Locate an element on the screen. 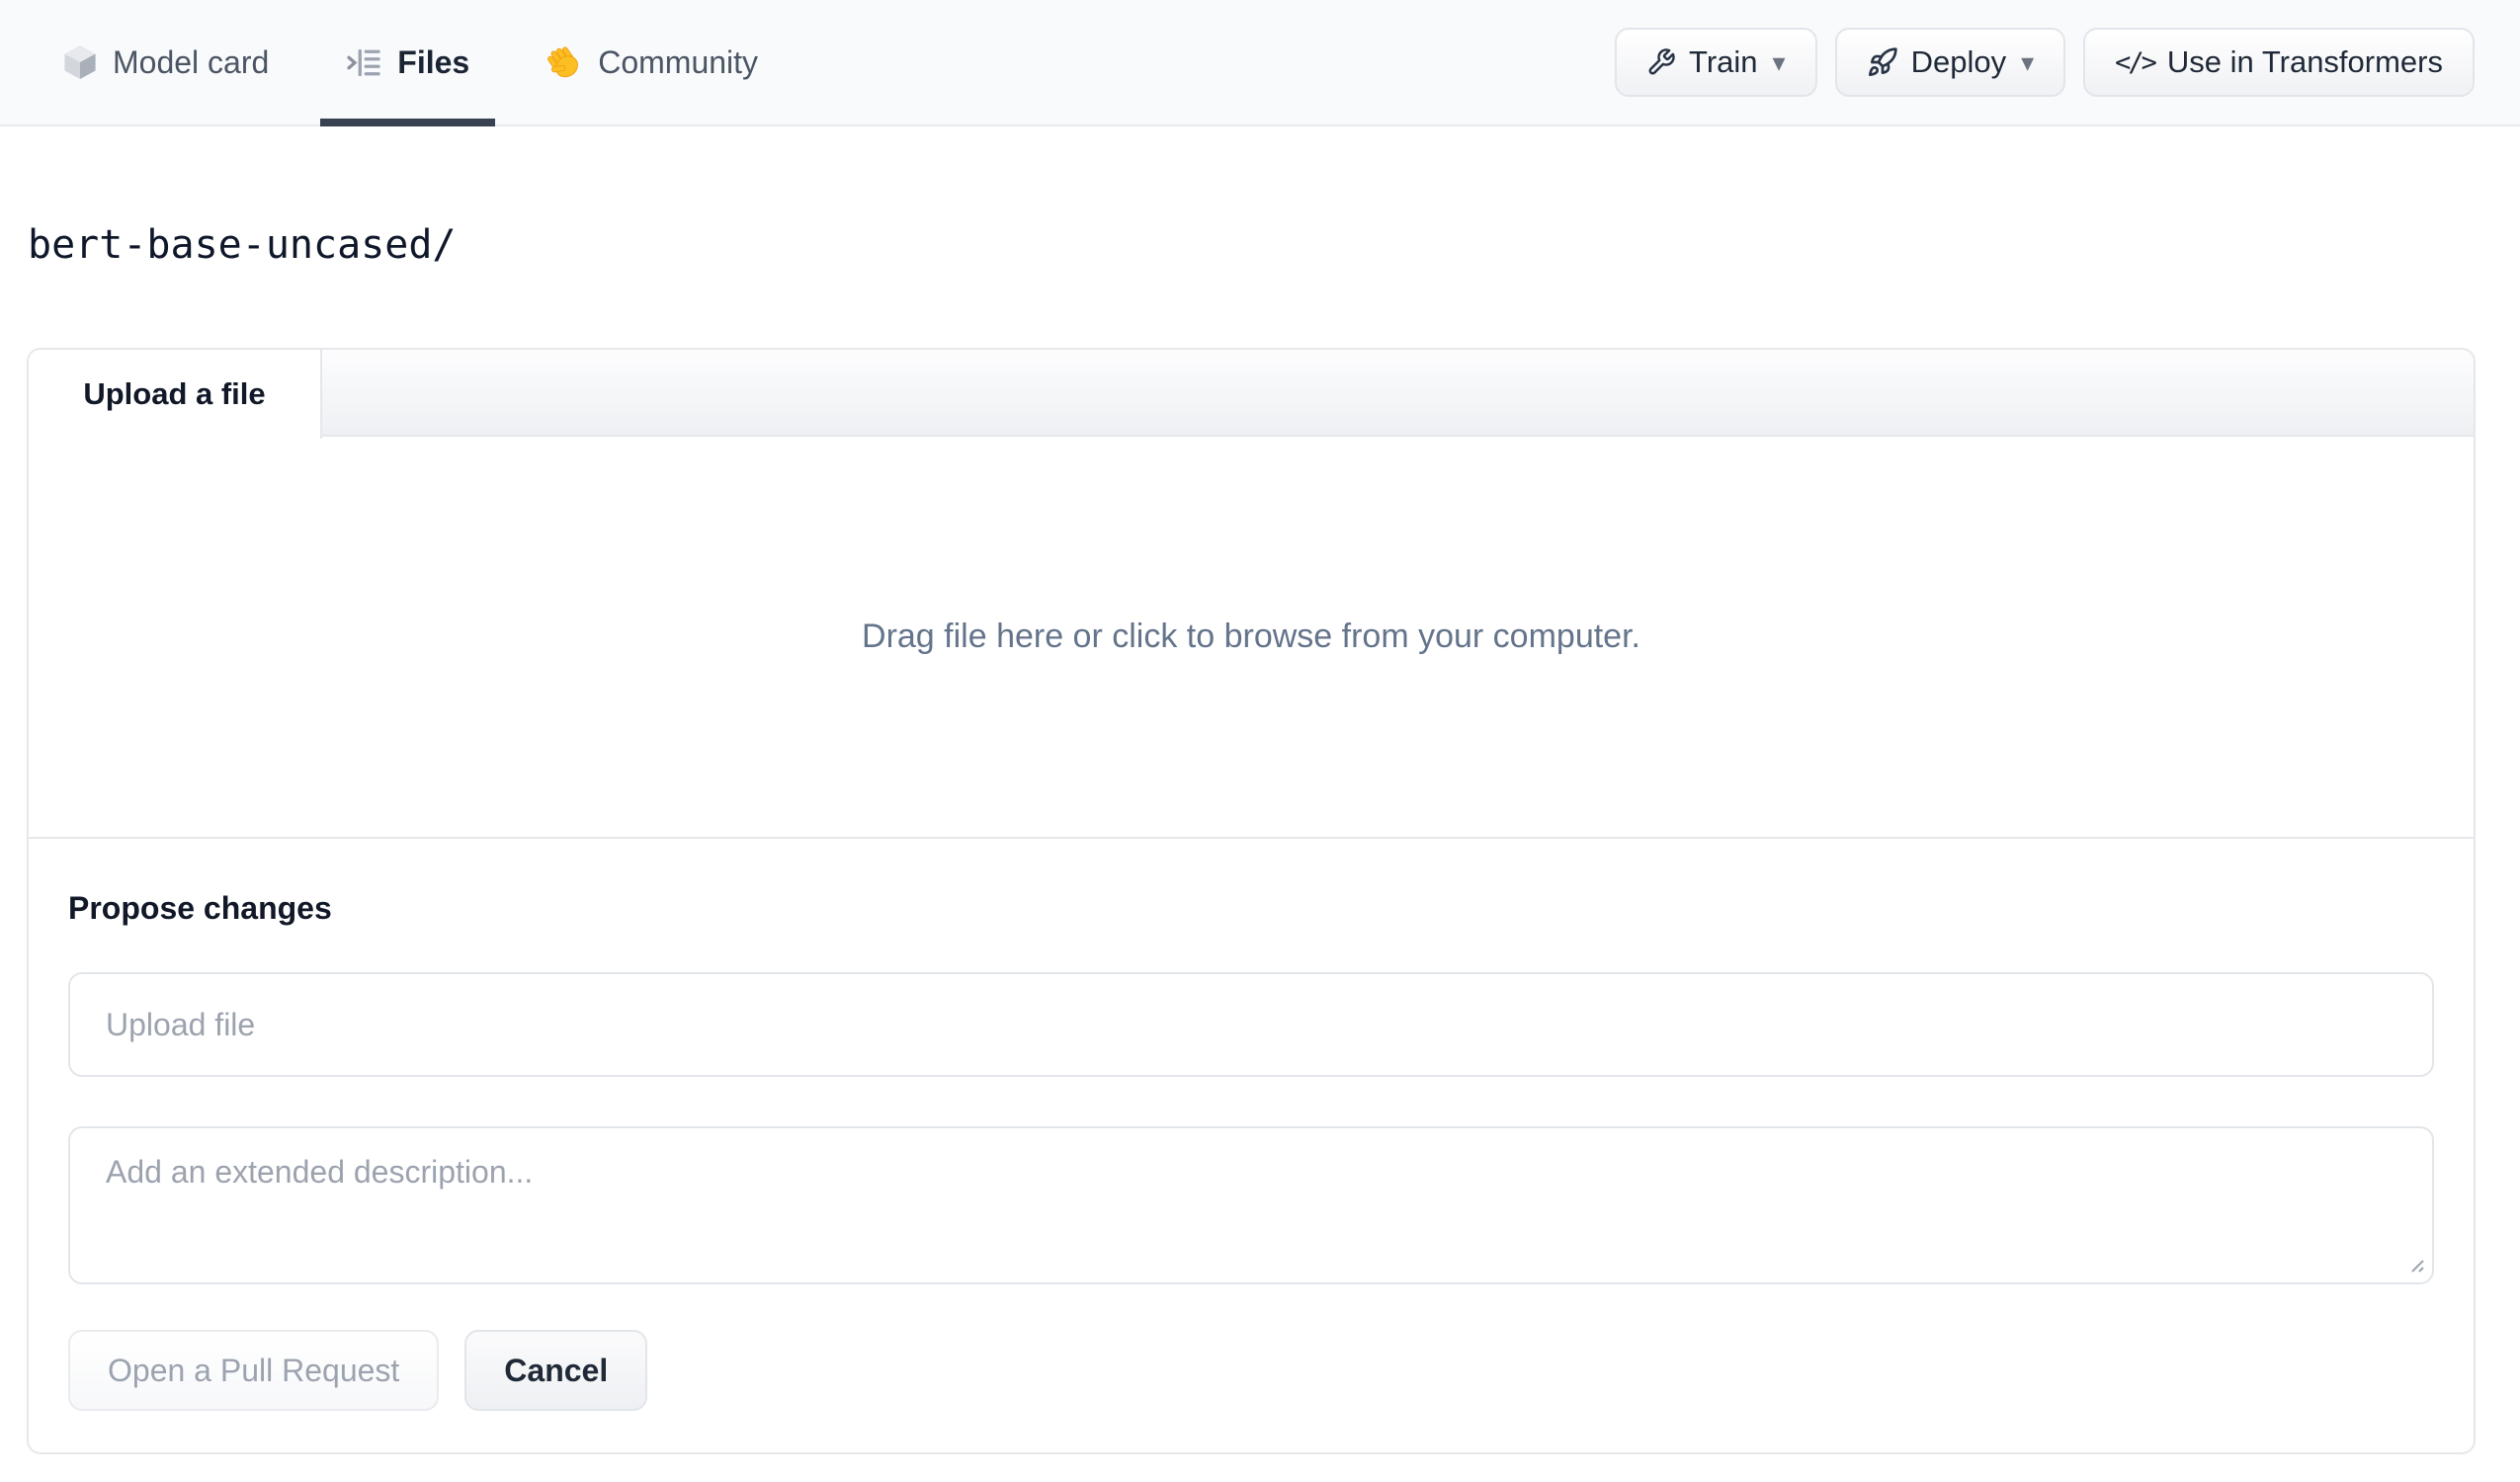 The image size is (2520, 1482). repo-action-buttons: Train ▾ Deploy ▾ </> Use in Transformers is located at coordinates (2045, 62).